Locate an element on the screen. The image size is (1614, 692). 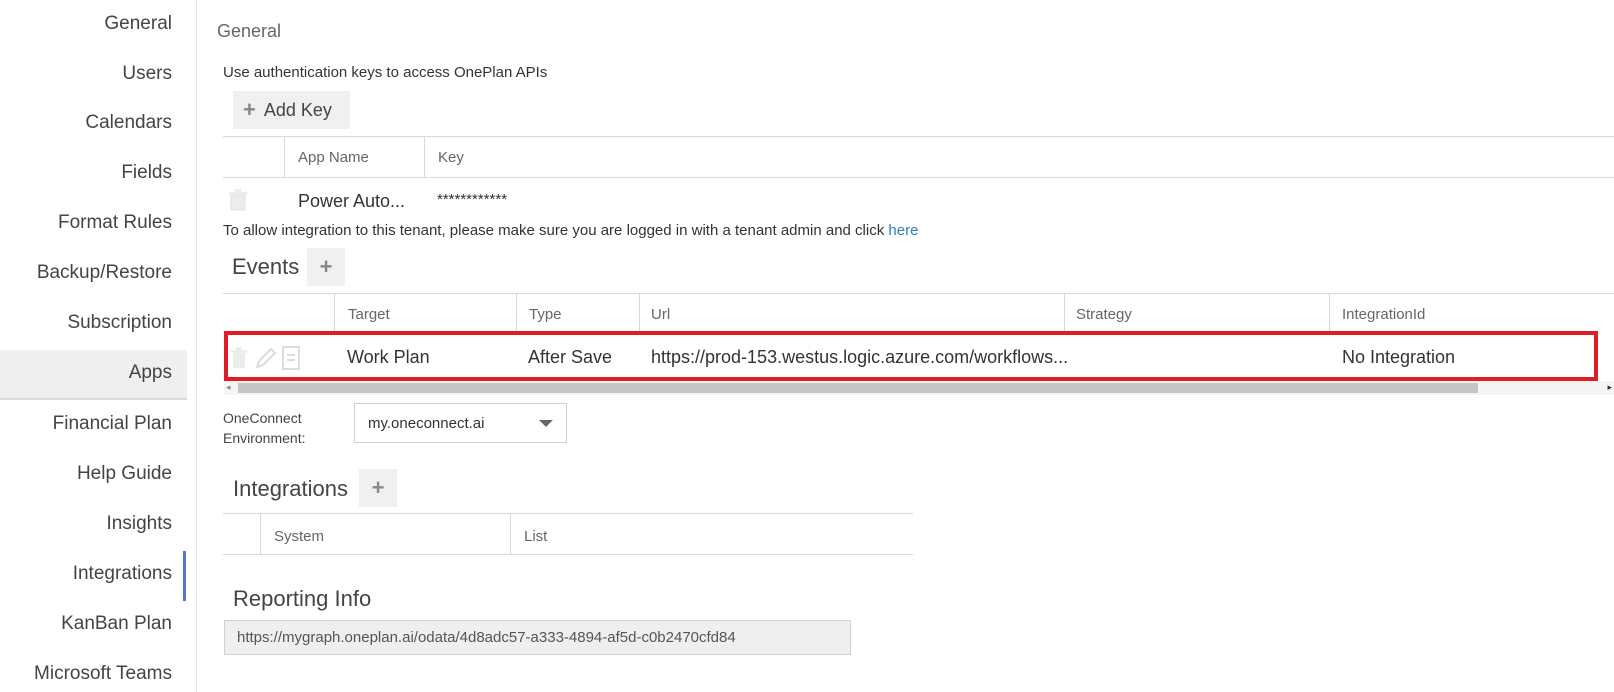
sidebar-item-calendars: Calendars is located at coordinates (93, 123).